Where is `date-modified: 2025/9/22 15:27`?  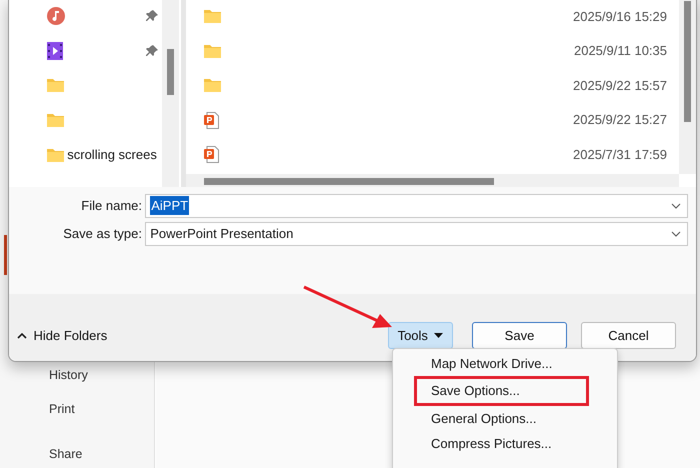
date-modified: 2025/9/22 15:27 is located at coordinates (620, 120).